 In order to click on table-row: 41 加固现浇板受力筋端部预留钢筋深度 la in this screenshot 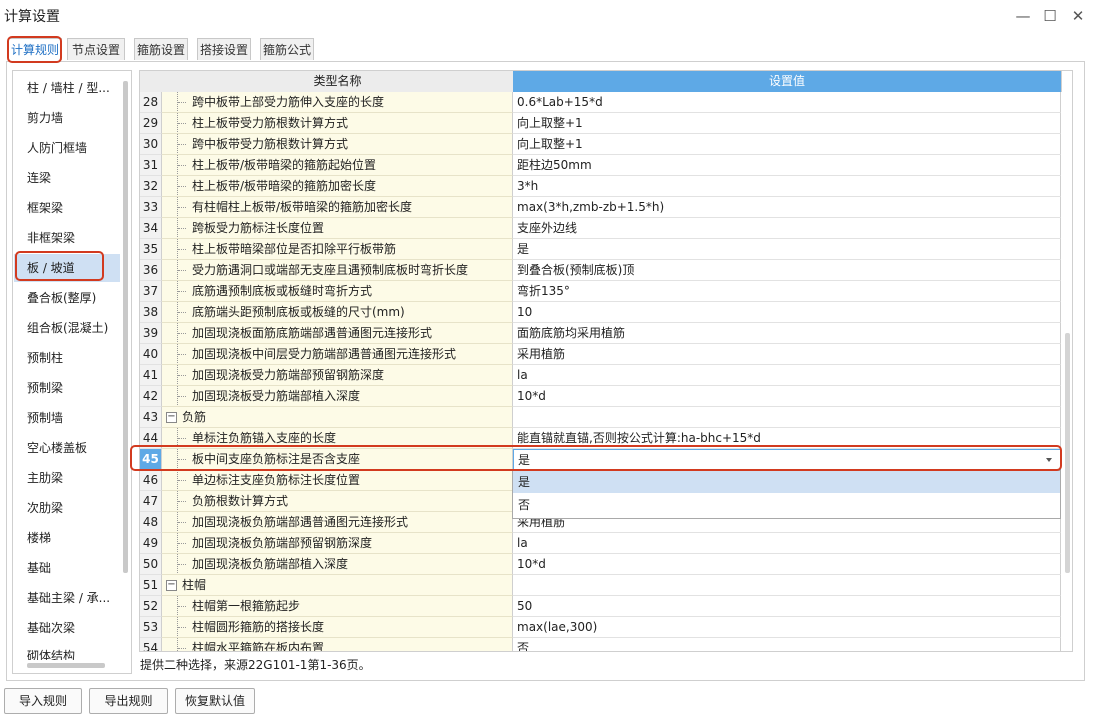, I will do `click(600, 375)`.